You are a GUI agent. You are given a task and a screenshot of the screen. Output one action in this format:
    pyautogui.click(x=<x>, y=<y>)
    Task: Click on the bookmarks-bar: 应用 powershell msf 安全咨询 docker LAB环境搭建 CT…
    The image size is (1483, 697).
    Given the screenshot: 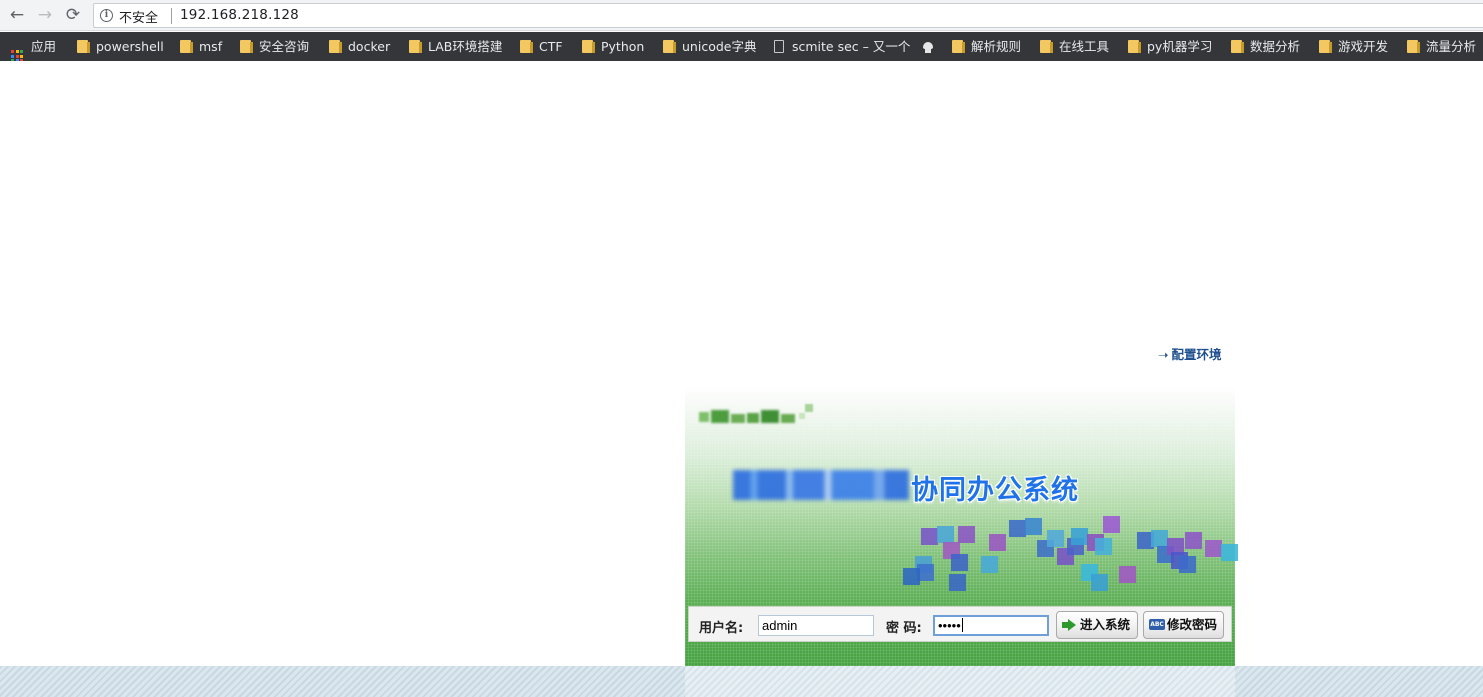 What is the action you would take?
    pyautogui.click(x=741, y=46)
    